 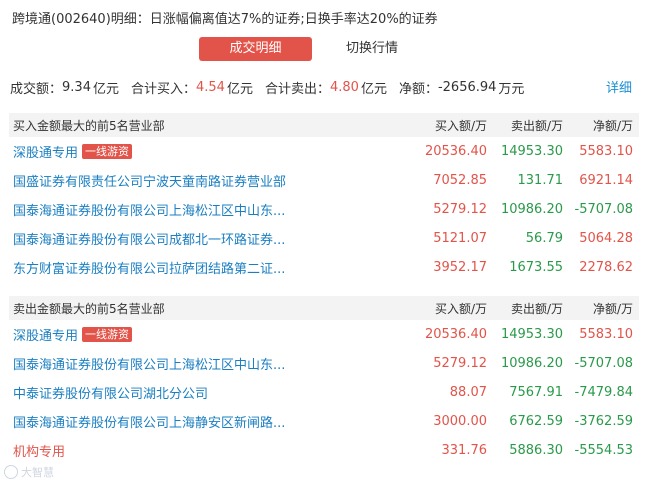 I want to click on buy-amount: 3000.00, so click(x=460, y=421).